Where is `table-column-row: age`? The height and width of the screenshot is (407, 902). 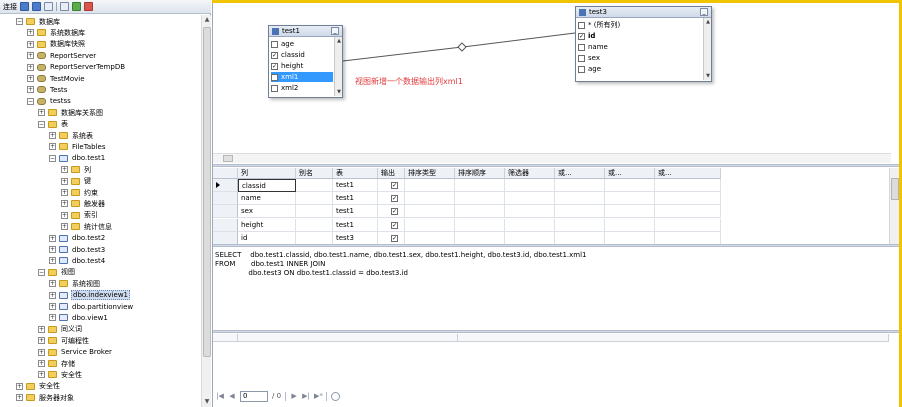
table-column-row: age is located at coordinates (302, 44).